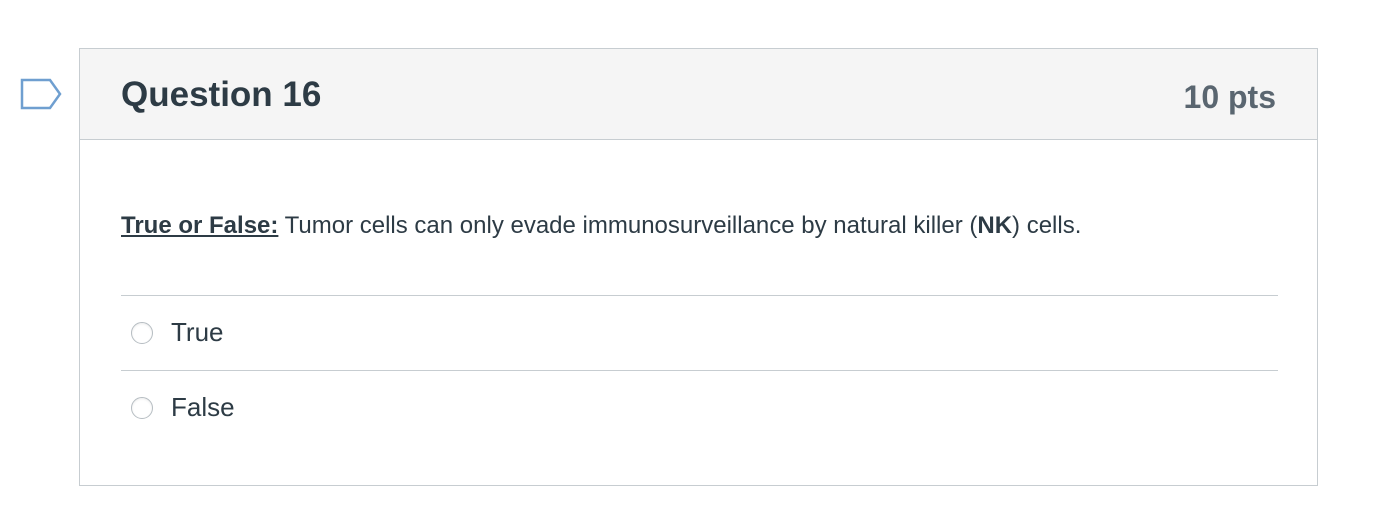 This screenshot has width=1388, height=524. I want to click on answer-label-true: True, so click(197, 332).